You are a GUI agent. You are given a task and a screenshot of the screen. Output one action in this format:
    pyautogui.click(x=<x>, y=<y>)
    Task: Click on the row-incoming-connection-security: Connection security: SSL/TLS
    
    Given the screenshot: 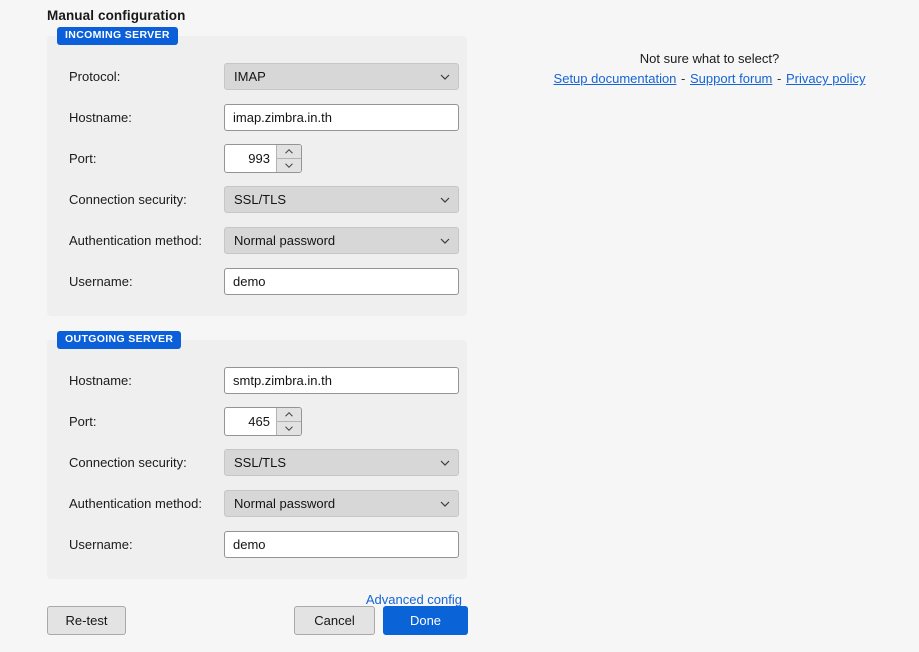 What is the action you would take?
    pyautogui.click(x=259, y=199)
    